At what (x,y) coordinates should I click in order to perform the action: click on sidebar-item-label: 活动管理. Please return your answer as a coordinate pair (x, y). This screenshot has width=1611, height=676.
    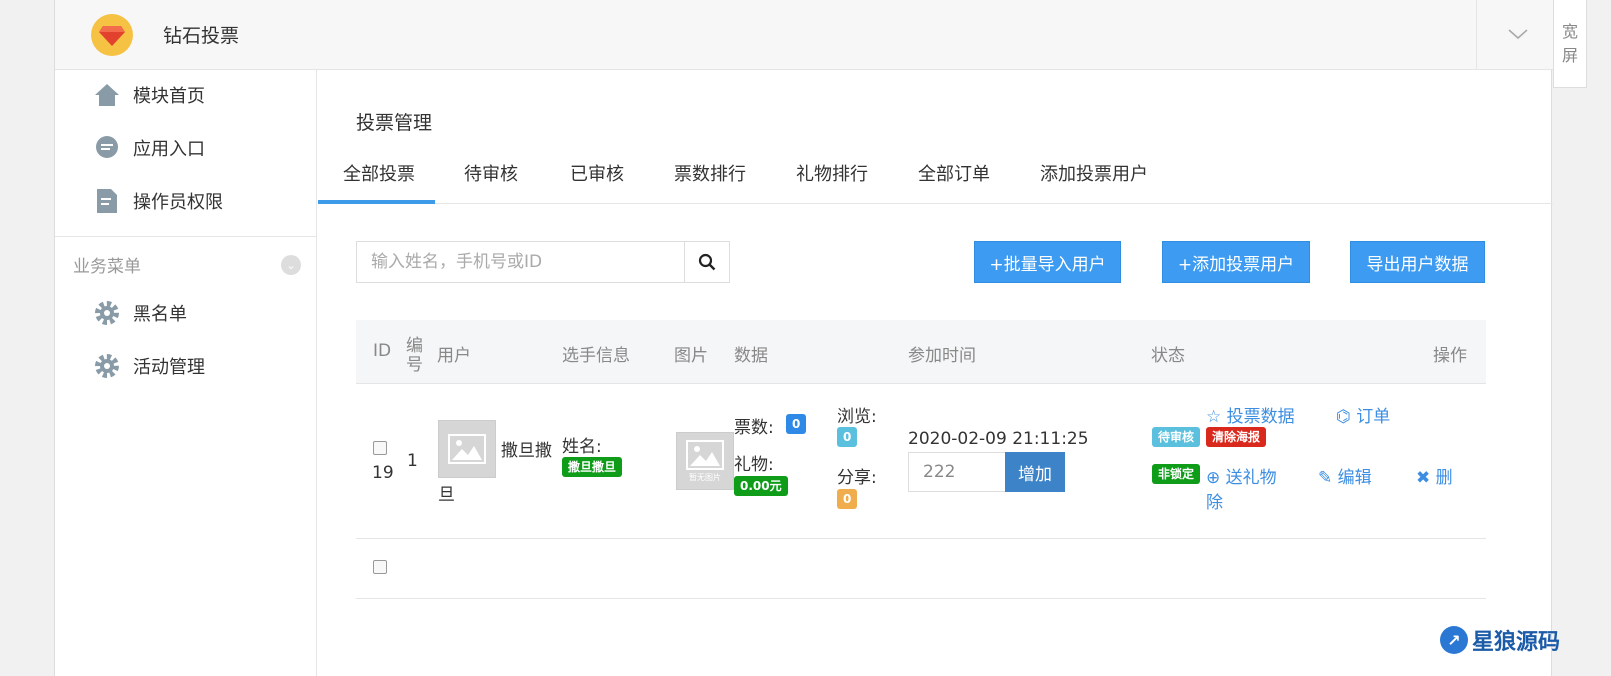
    Looking at the image, I should click on (169, 367).